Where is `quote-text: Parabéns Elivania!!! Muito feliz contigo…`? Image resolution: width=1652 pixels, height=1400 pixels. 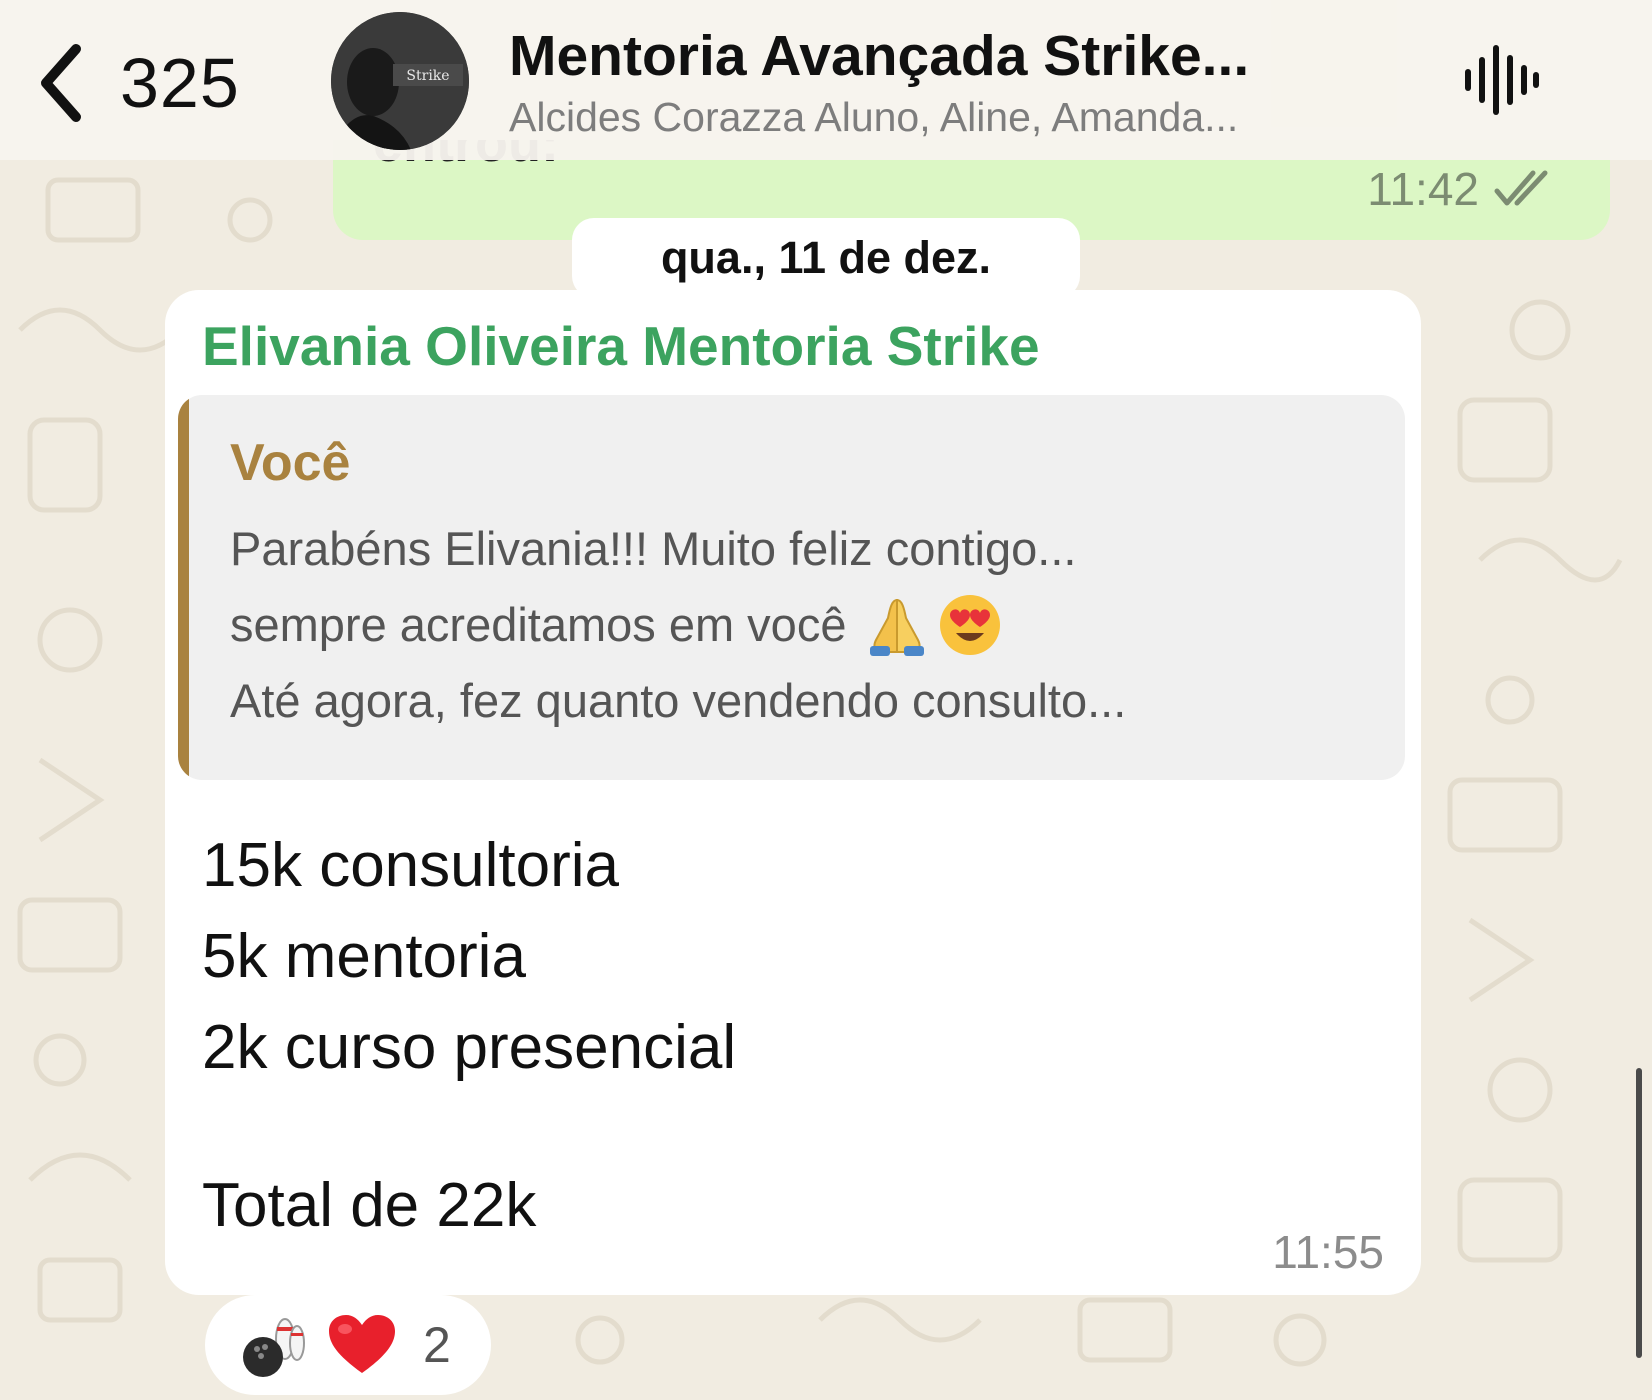
quote-text: Parabéns Elivania!!! Muito feliz contigo… is located at coordinates (678, 625).